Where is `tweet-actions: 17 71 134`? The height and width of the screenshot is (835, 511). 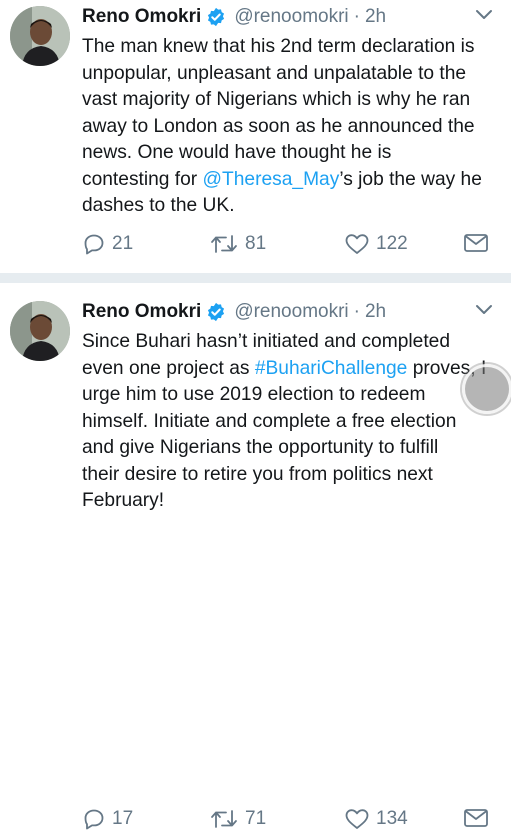
tweet-actions: 17 71 134 is located at coordinates (288, 821).